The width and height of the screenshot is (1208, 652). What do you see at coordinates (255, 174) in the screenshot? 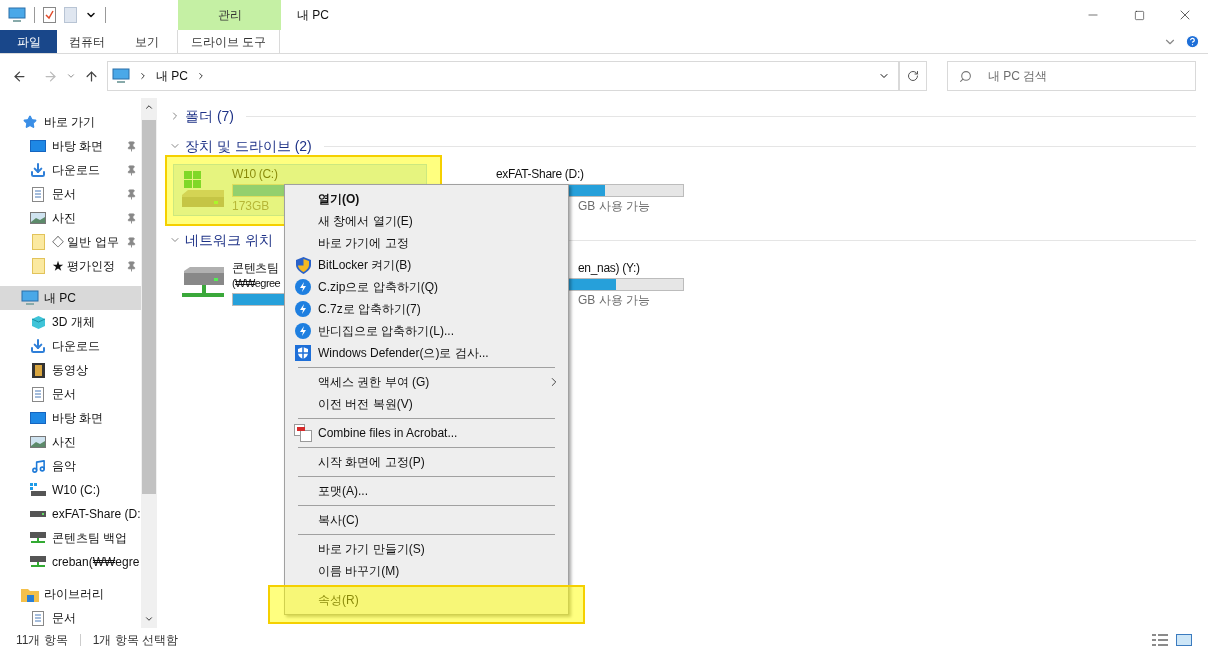
I see `drive-name: W10 (C:)` at bounding box center [255, 174].